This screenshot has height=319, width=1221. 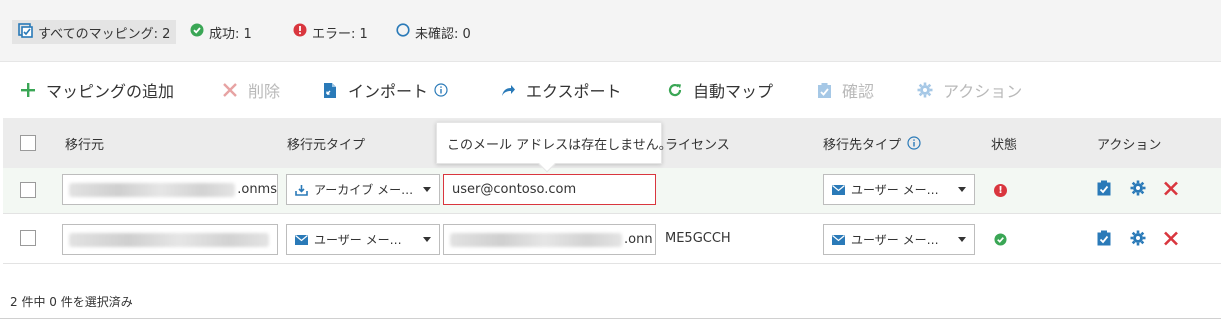 I want to click on add-mapping-label: マッピングの追加, so click(x=110, y=91).